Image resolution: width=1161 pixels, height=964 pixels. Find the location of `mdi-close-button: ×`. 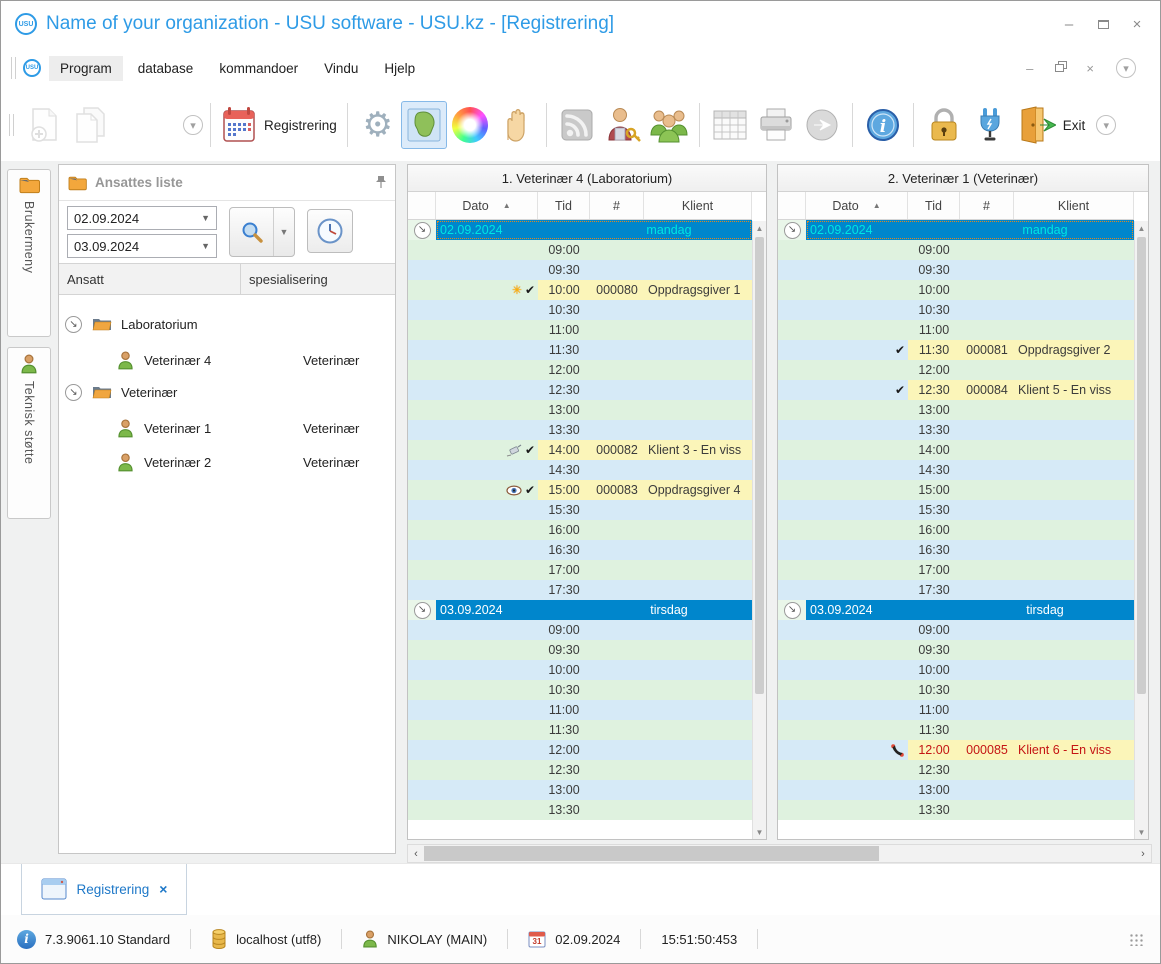

mdi-close-button: × is located at coordinates (1090, 68).